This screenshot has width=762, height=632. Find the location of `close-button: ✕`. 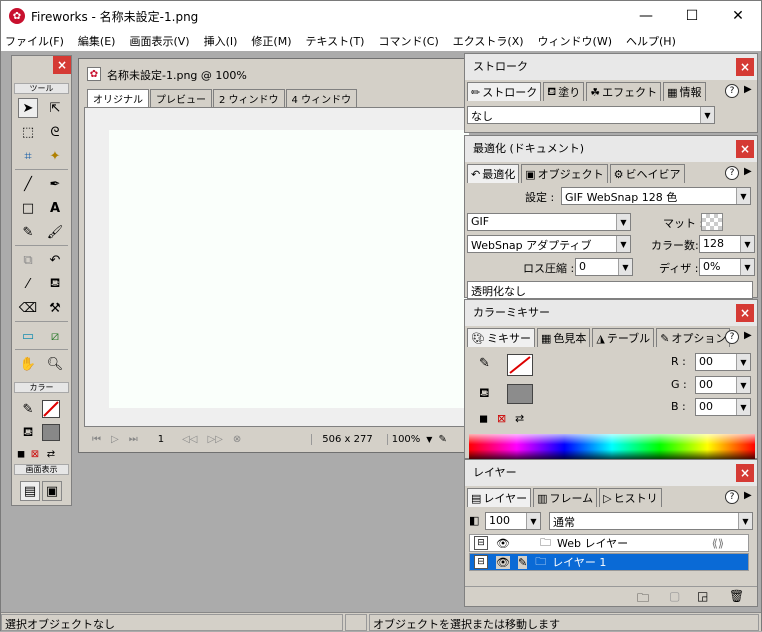

close-button: ✕ is located at coordinates (738, 16).